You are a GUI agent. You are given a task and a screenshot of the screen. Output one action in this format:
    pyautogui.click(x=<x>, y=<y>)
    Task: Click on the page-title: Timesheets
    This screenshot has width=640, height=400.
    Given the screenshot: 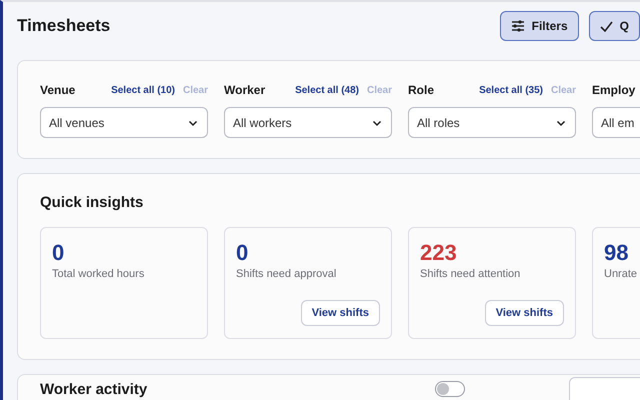 What is the action you would take?
    pyautogui.click(x=64, y=26)
    